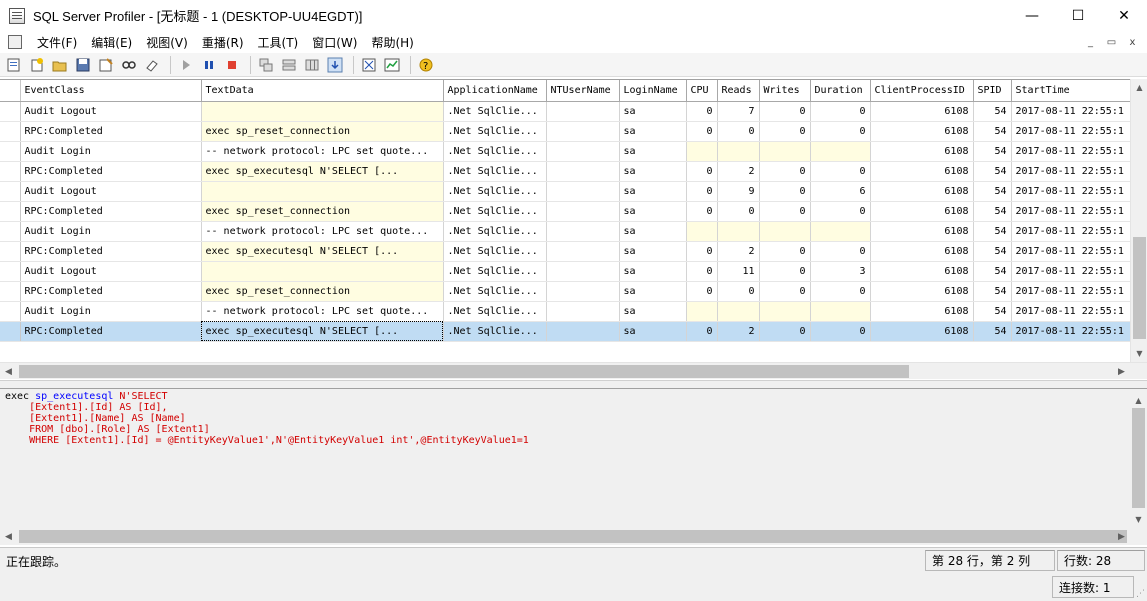  I want to click on col-header-starttime: StartTime, so click(1071, 91).